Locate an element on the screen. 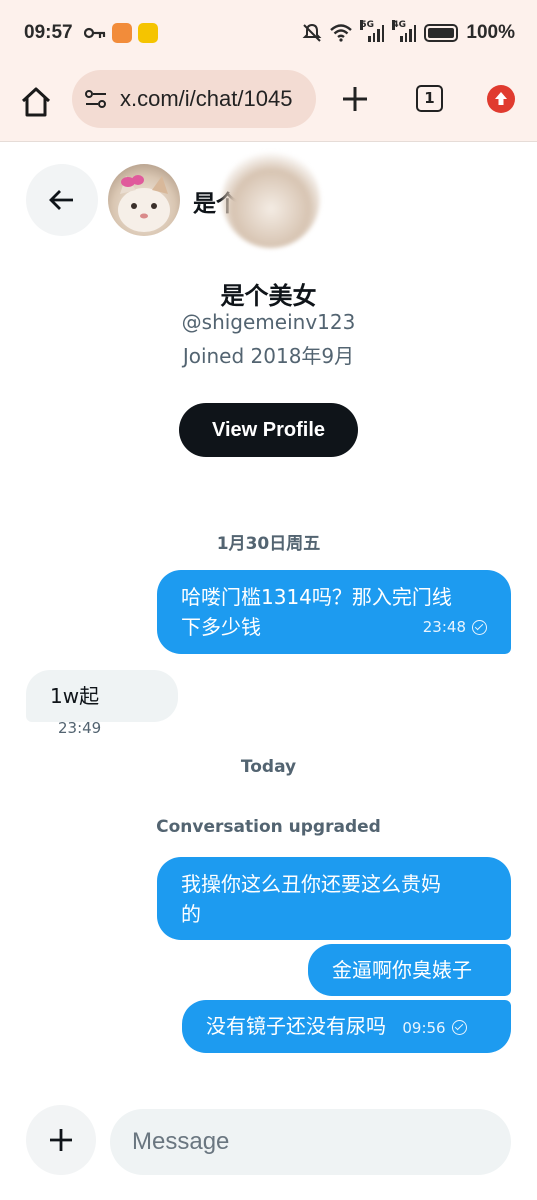  message-text: 我操你这么丑你还要这么贵妈 is located at coordinates (311, 884).